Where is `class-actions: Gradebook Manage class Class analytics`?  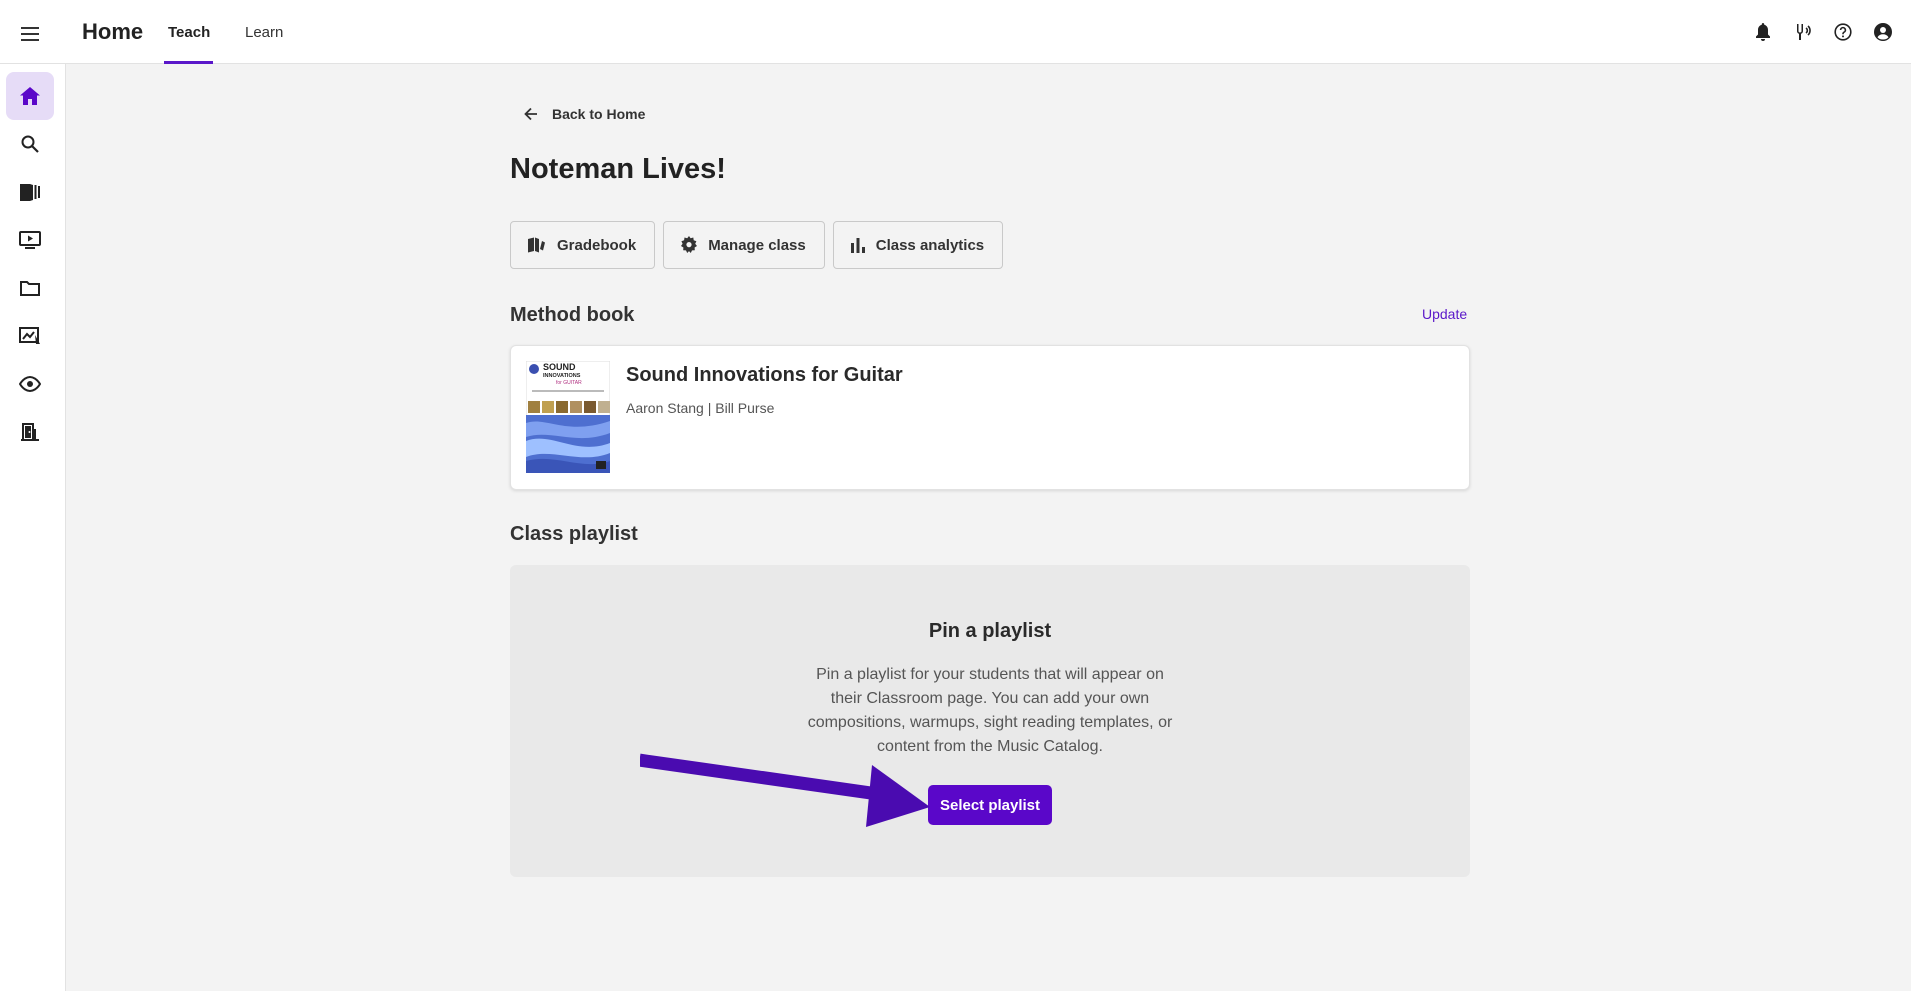
class-actions: Gradebook Manage class Class analytics is located at coordinates (757, 245).